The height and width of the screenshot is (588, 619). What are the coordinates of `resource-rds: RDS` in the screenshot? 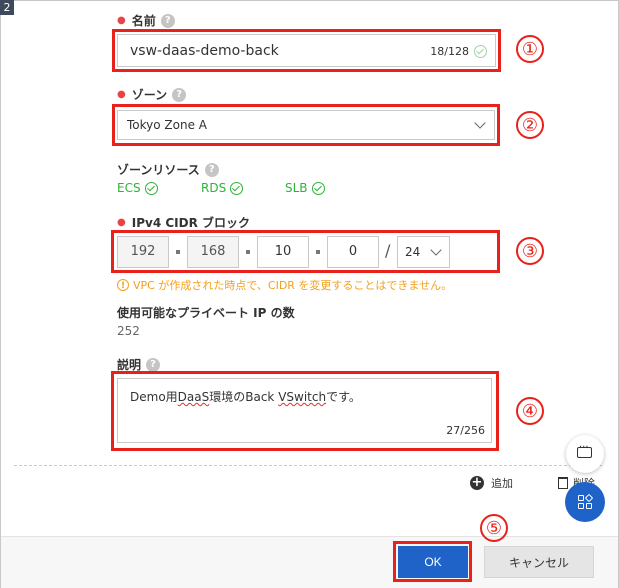 It's located at (243, 188).